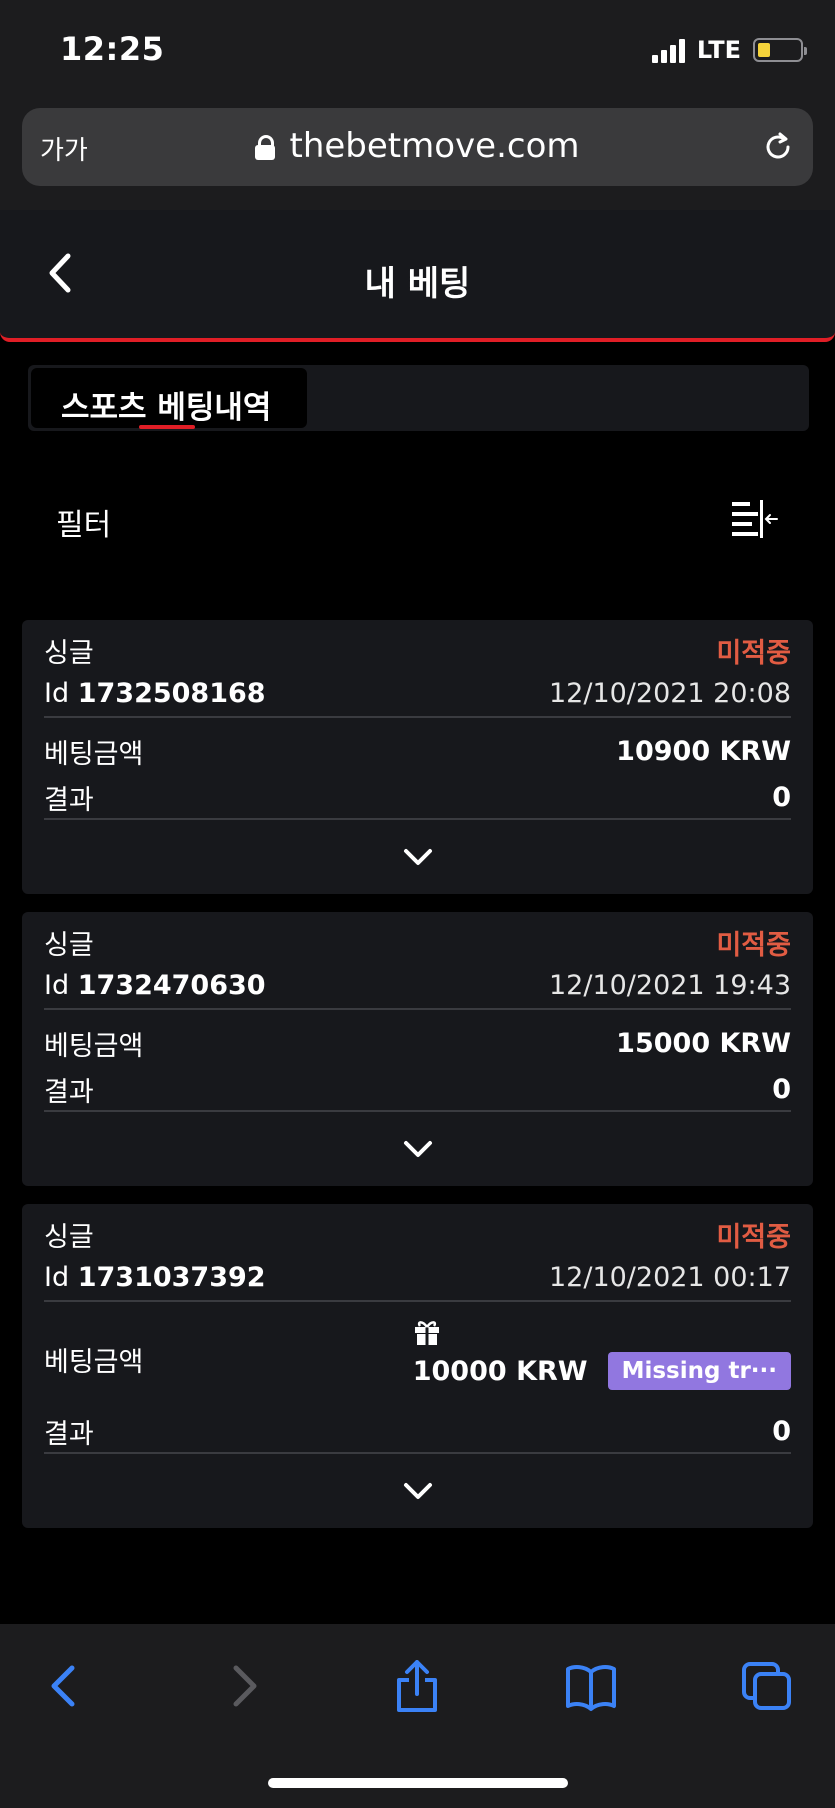 This screenshot has width=835, height=1808. I want to click on stake-row: 베팅금액 15000 KRW, so click(417, 1039).